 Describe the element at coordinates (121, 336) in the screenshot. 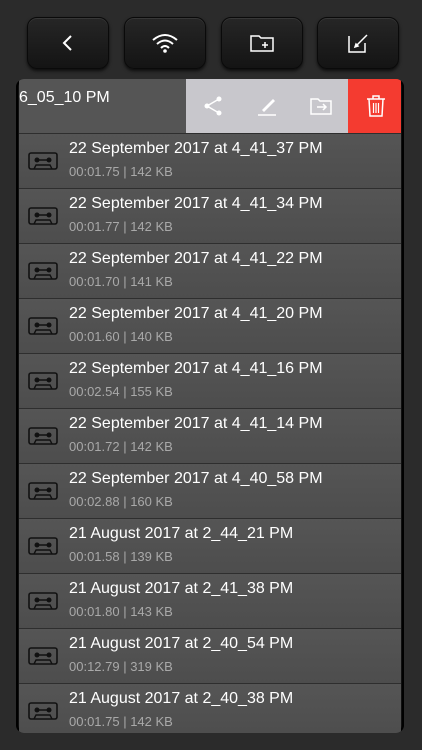

I see `recording-meta: 00:01.60 | 140 KB` at that location.